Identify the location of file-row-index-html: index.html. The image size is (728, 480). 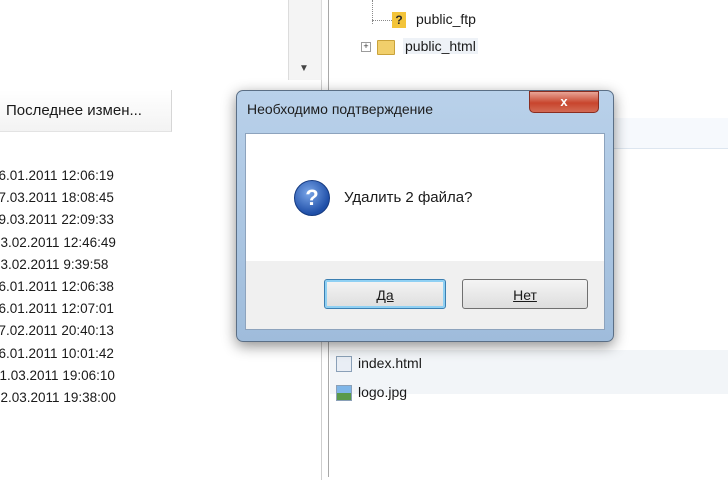
(379, 363).